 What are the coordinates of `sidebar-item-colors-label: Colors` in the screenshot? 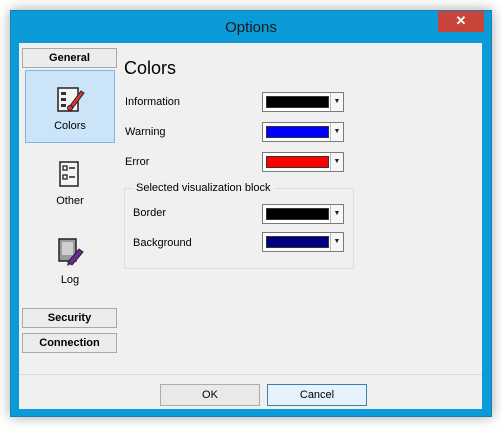 It's located at (70, 126).